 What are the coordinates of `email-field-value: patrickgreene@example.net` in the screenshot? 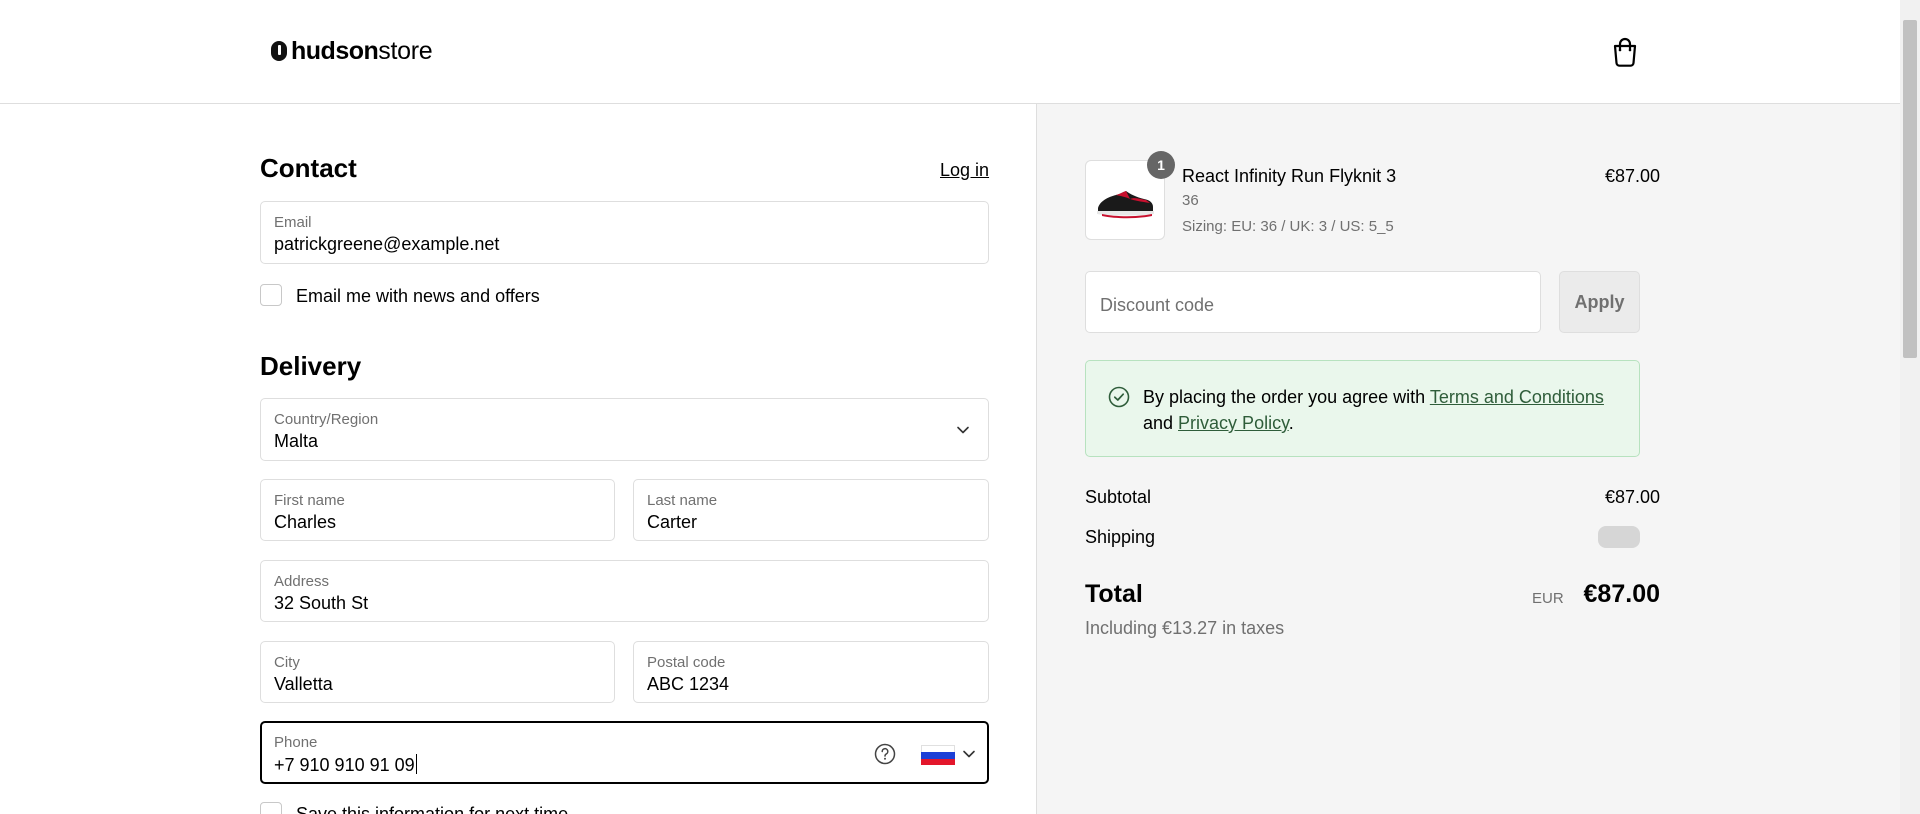 It's located at (387, 244).